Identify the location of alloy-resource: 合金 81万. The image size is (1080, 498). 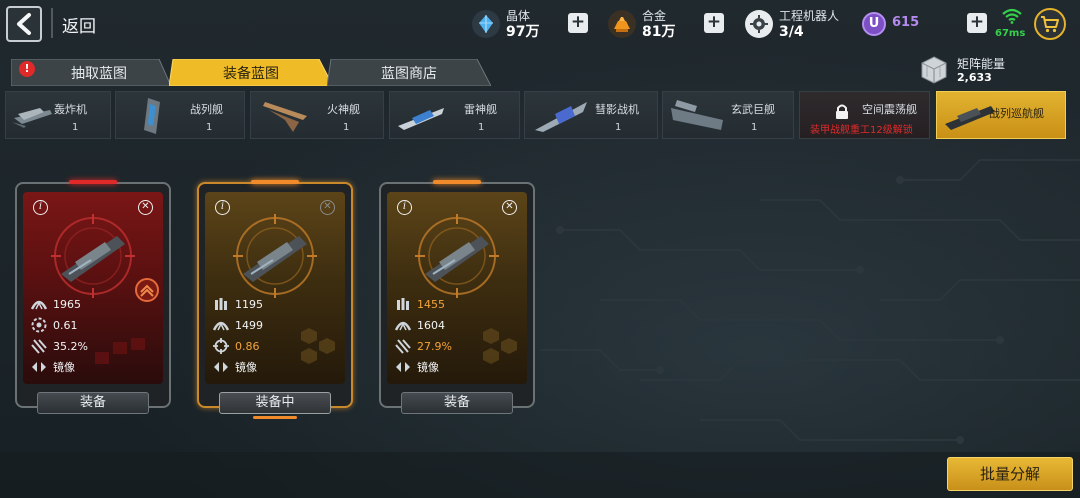
(641, 24).